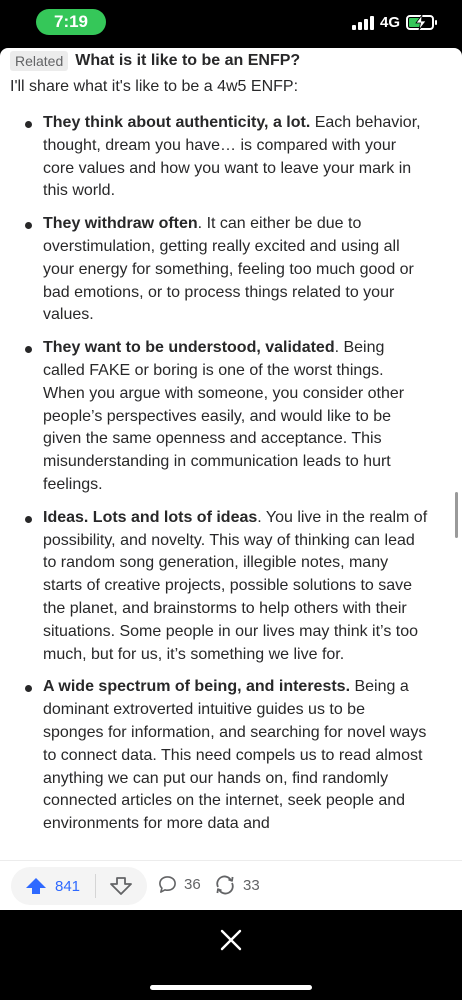 Image resolution: width=462 pixels, height=1000 pixels. I want to click on upvote-count: 841, so click(68, 886).